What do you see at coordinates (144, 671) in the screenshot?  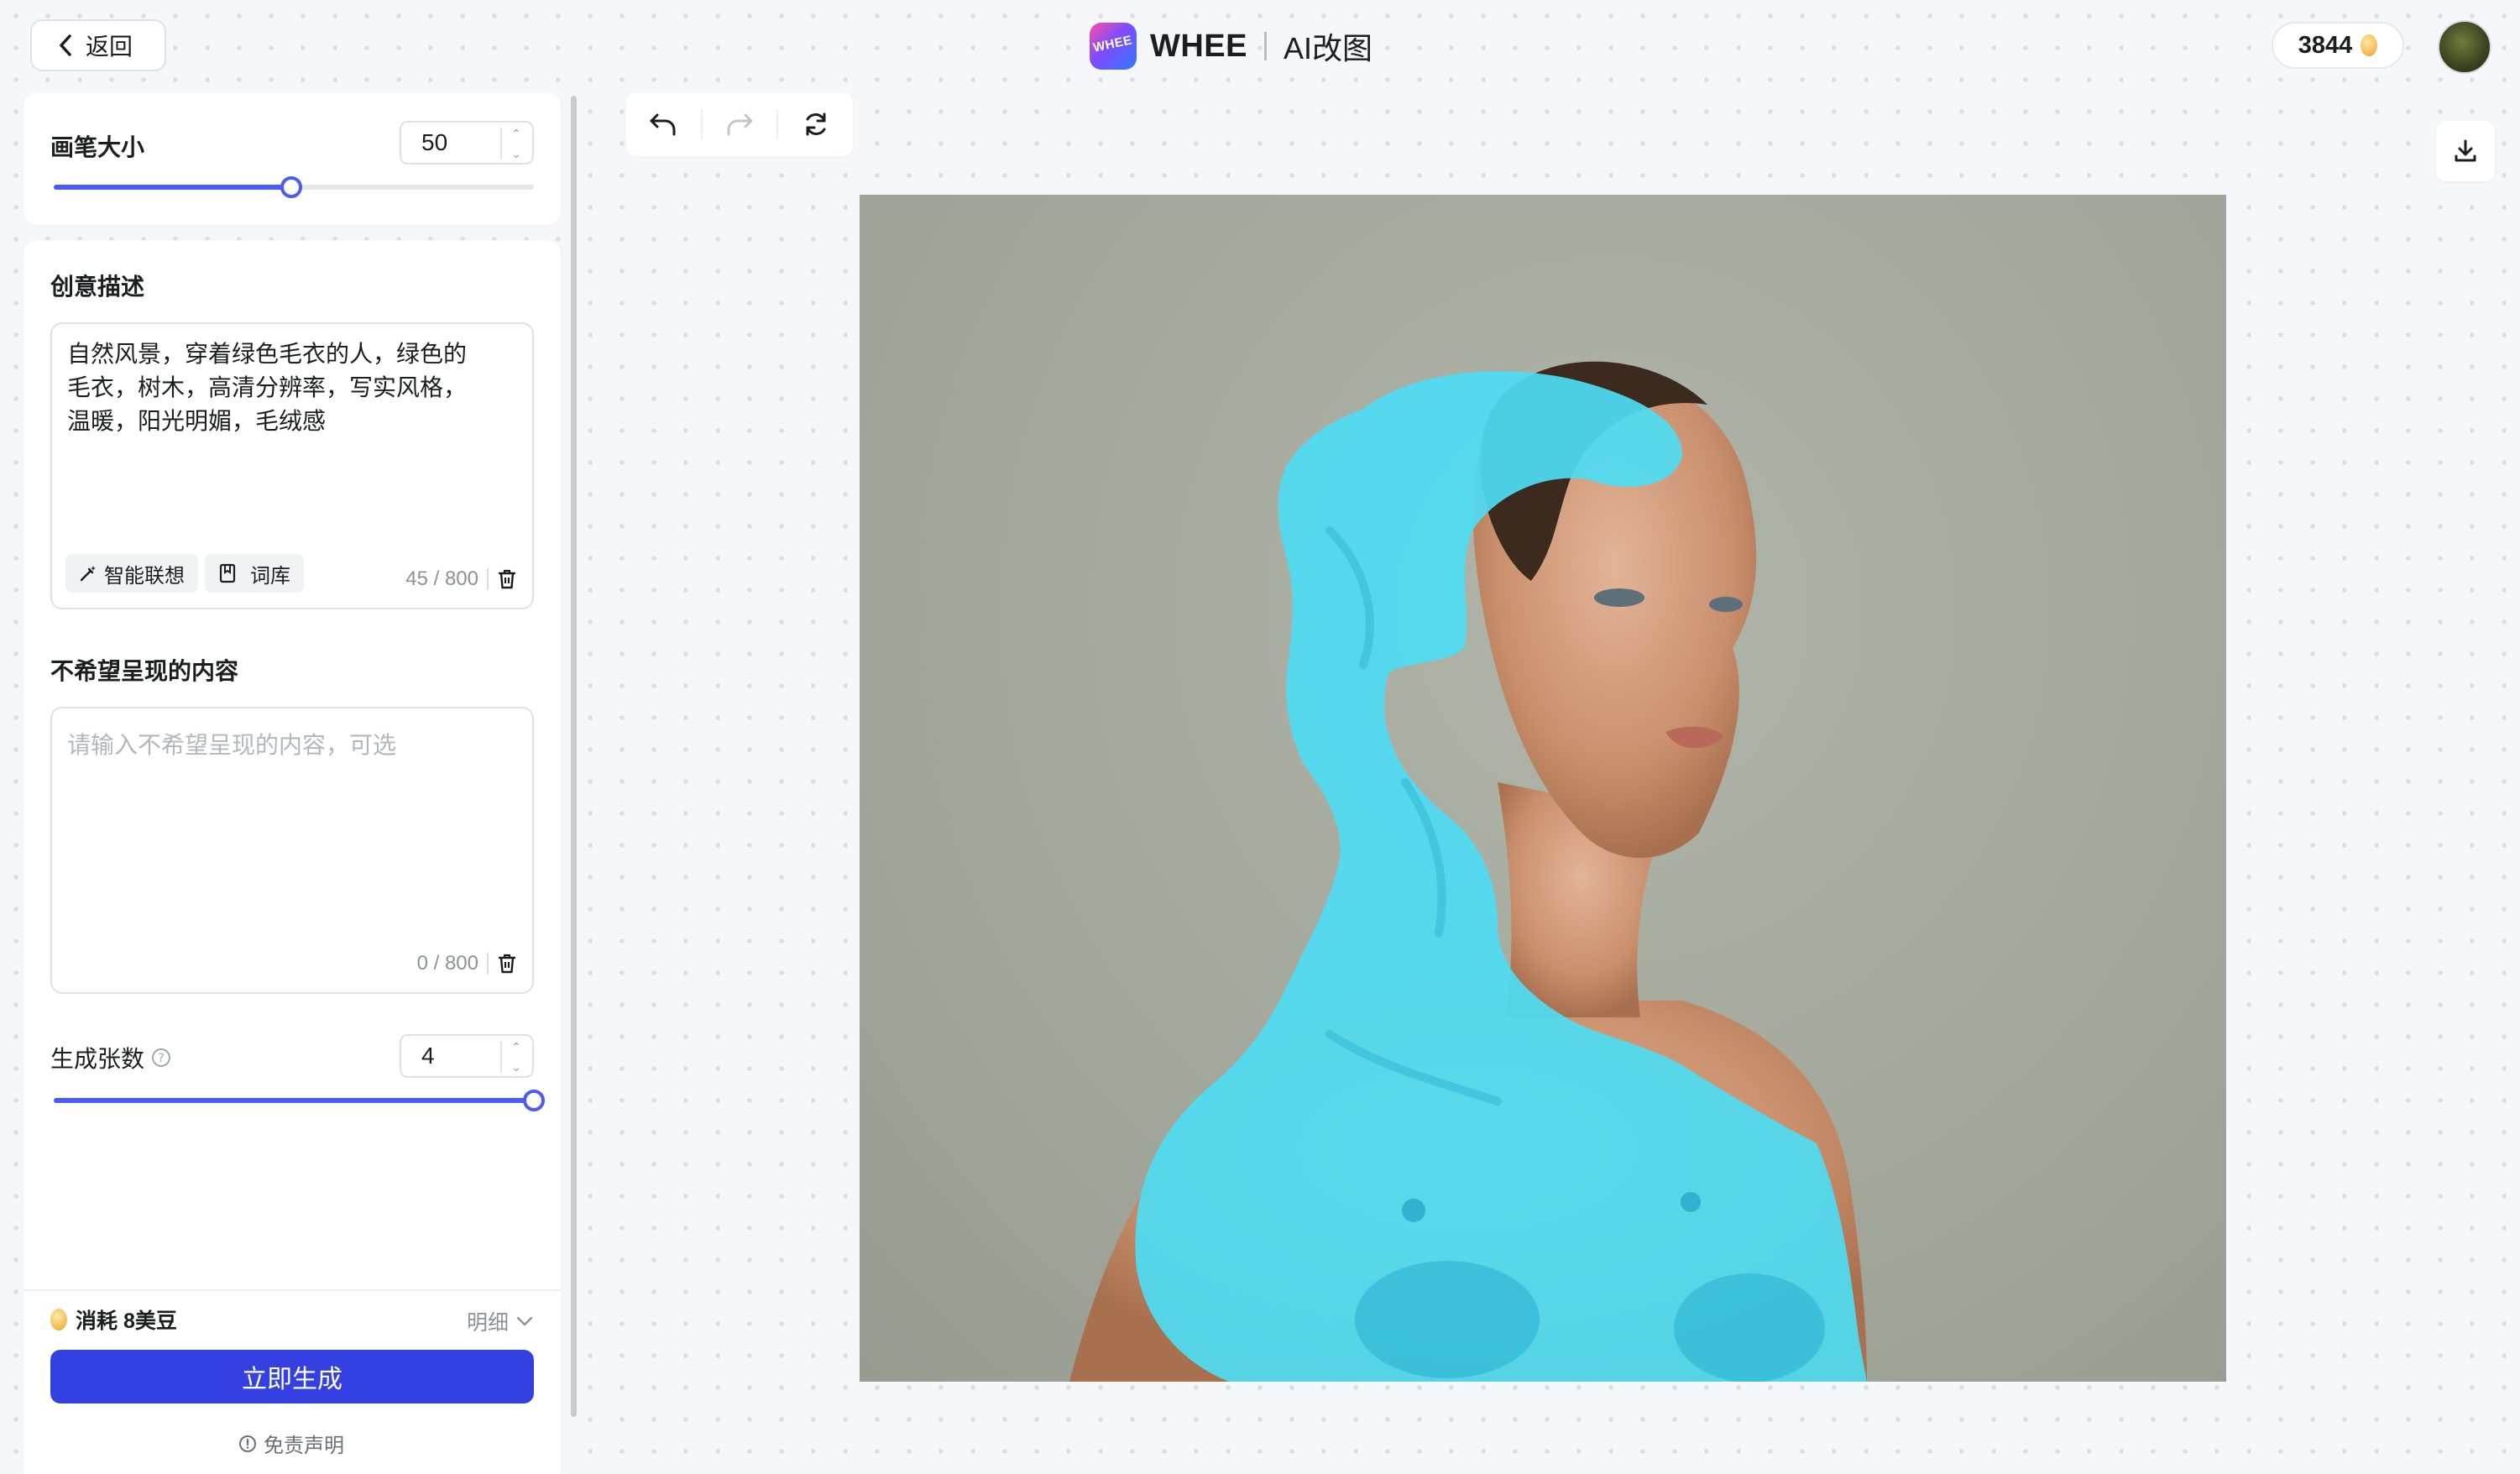 I see `negative-prompt-label: 不希望呈现的内容` at bounding box center [144, 671].